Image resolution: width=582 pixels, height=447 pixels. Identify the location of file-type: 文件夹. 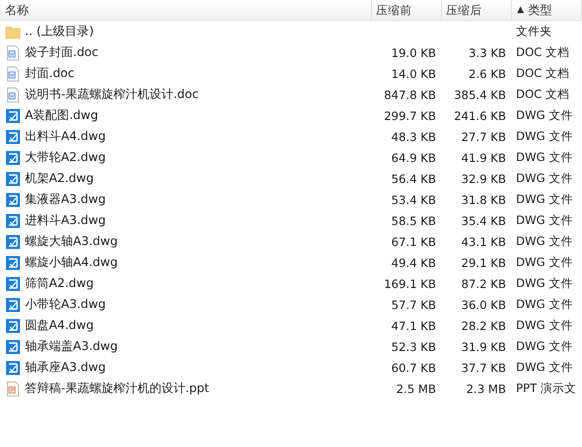
(534, 31).